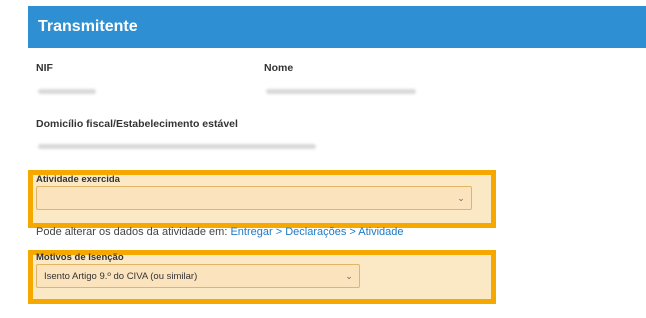 The width and height of the screenshot is (646, 318). I want to click on isencao-select: Isento Artigo 9.º do CIVA (ou similar) ⌄, so click(198, 276).